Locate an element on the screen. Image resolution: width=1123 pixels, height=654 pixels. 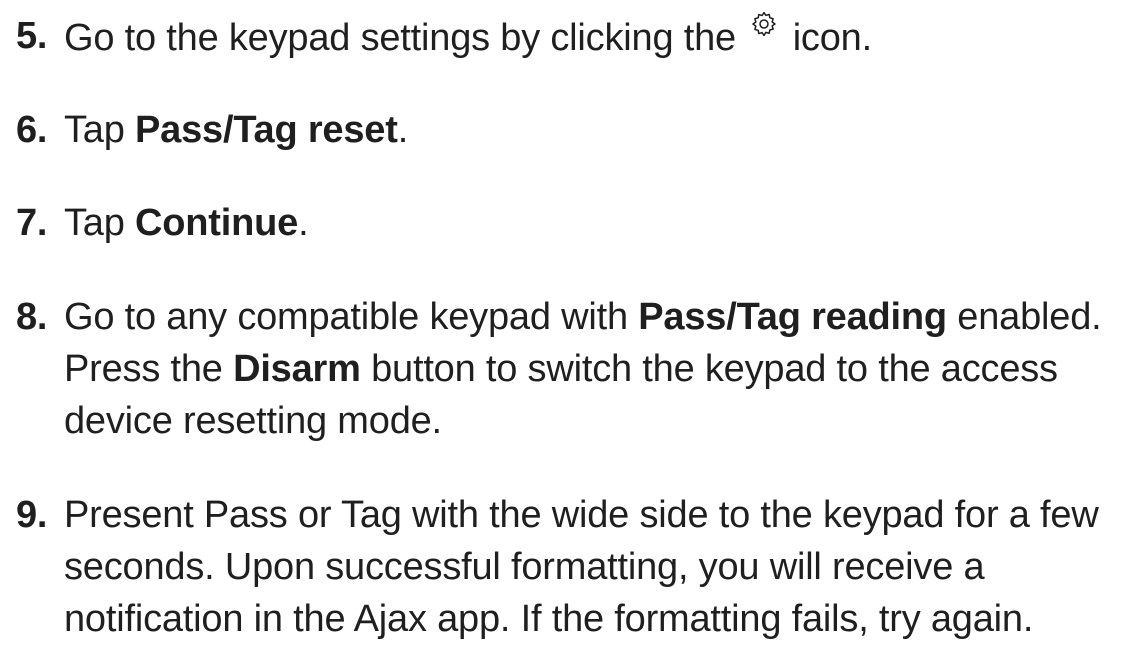
gear-icon is located at coordinates (764, 24).